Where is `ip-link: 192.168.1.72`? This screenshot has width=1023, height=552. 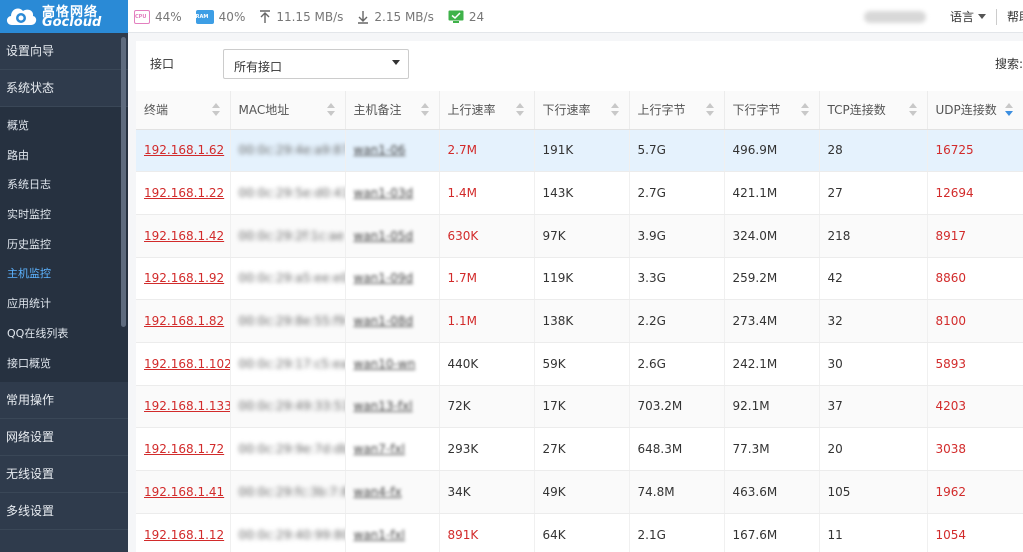 ip-link: 192.168.1.72 is located at coordinates (183, 449).